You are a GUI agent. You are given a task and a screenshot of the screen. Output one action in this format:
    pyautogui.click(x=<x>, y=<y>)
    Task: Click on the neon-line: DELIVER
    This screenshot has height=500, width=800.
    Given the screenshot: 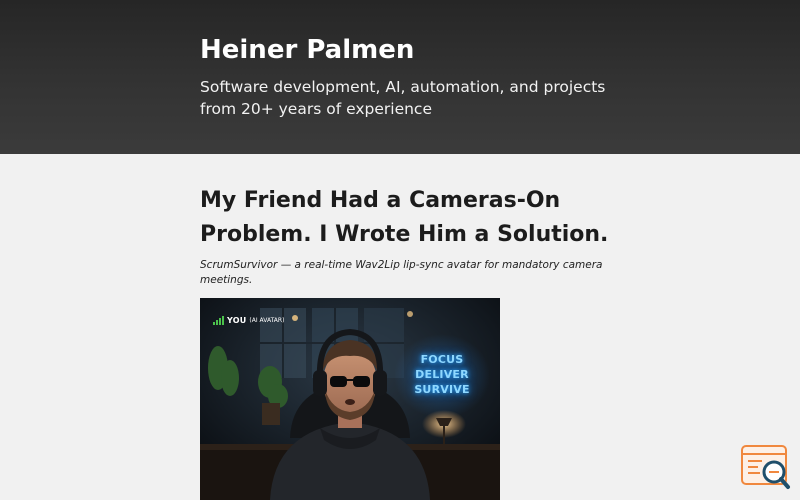 What is the action you would take?
    pyautogui.click(x=442, y=374)
    